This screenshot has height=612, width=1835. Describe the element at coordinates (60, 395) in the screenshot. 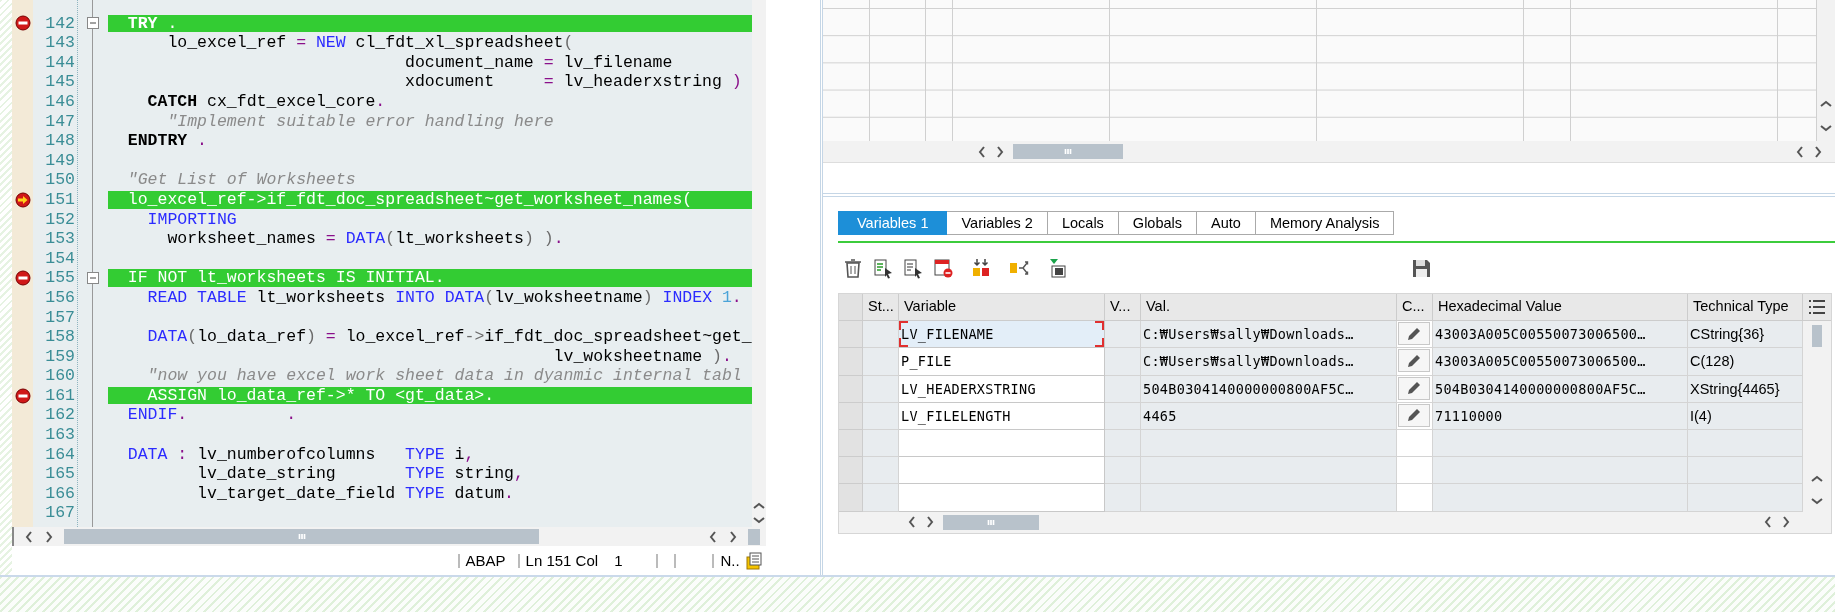

I see `line-number: 161` at that location.